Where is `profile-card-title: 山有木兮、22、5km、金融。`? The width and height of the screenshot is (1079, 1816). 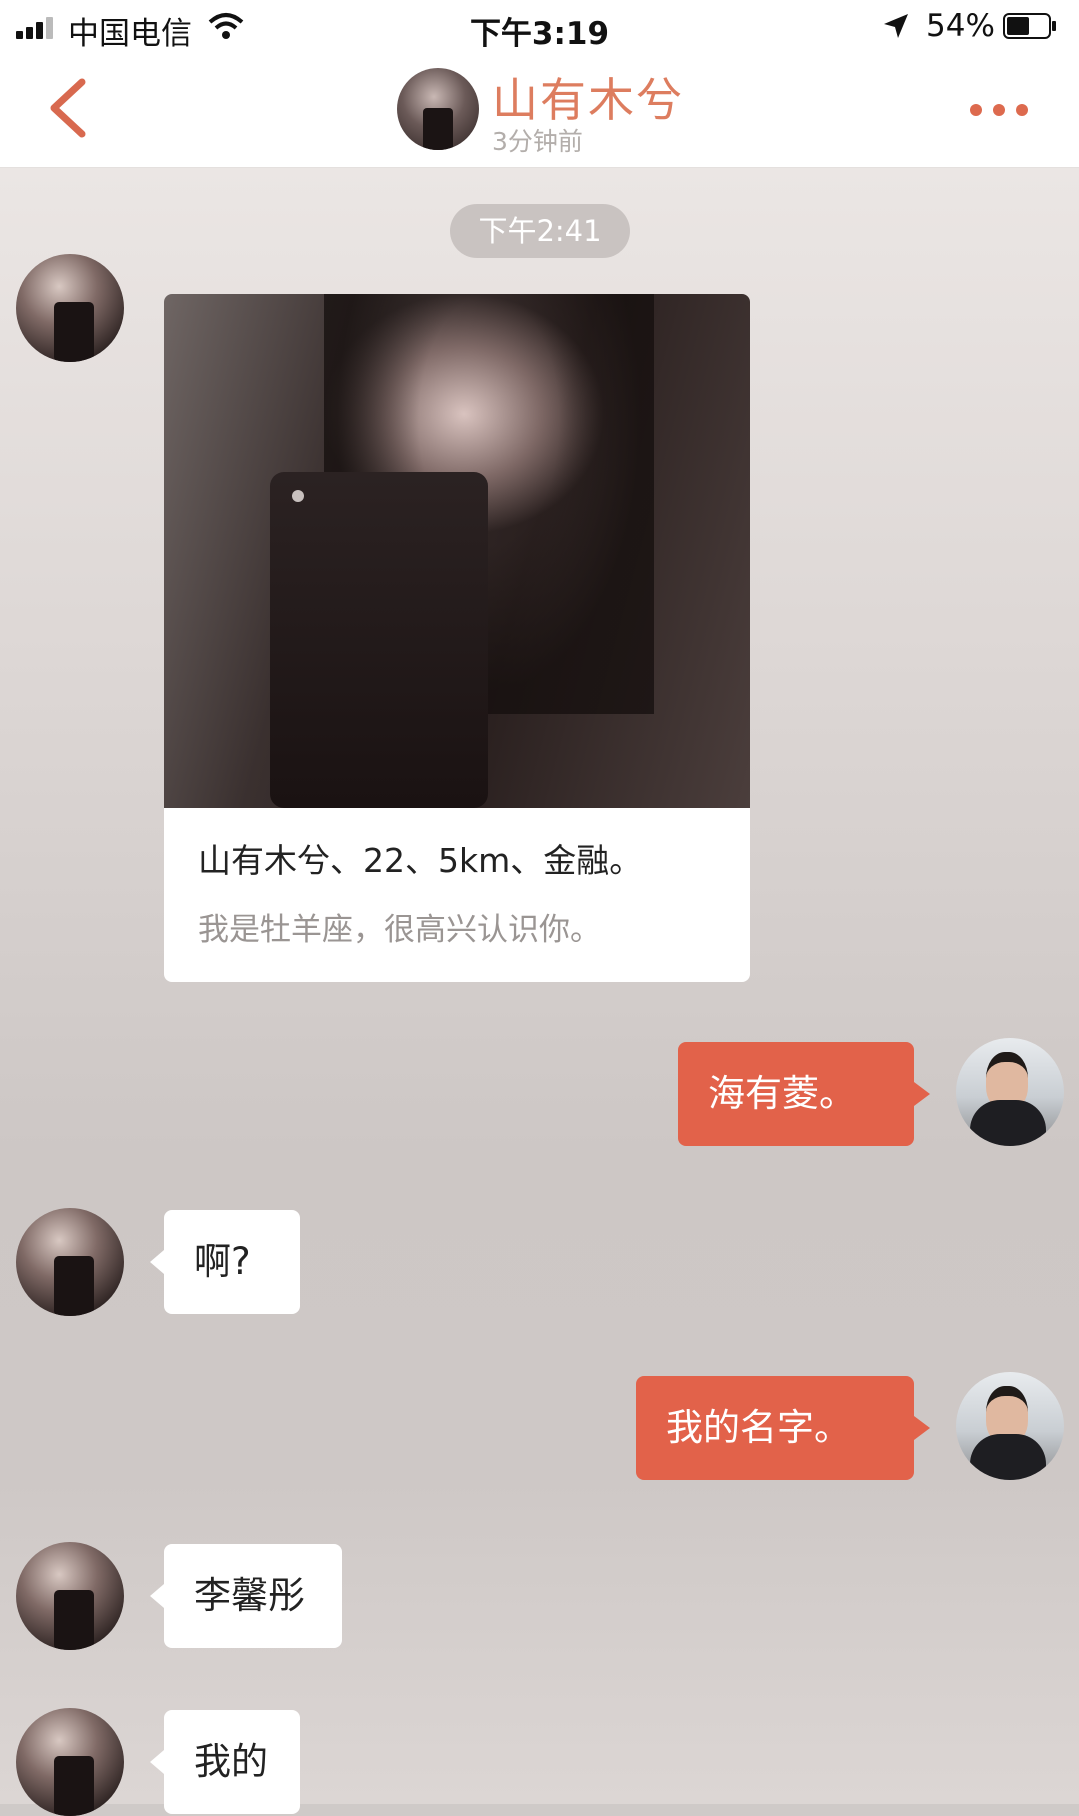 profile-card-title: 山有木兮、22、5km、金融。 is located at coordinates (420, 860).